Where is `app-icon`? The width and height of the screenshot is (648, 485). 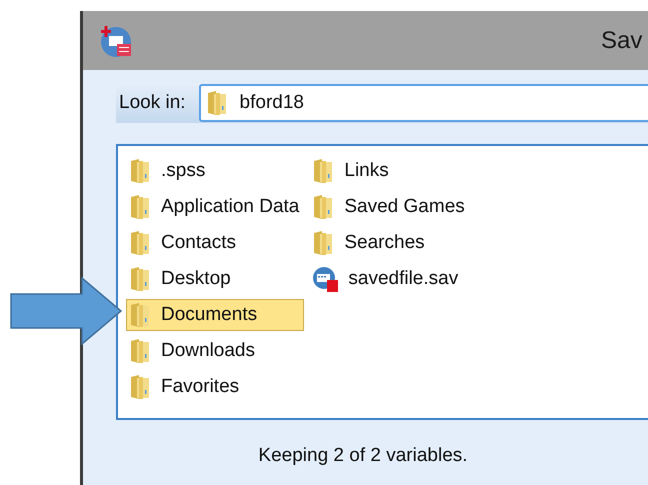 app-icon is located at coordinates (116, 41).